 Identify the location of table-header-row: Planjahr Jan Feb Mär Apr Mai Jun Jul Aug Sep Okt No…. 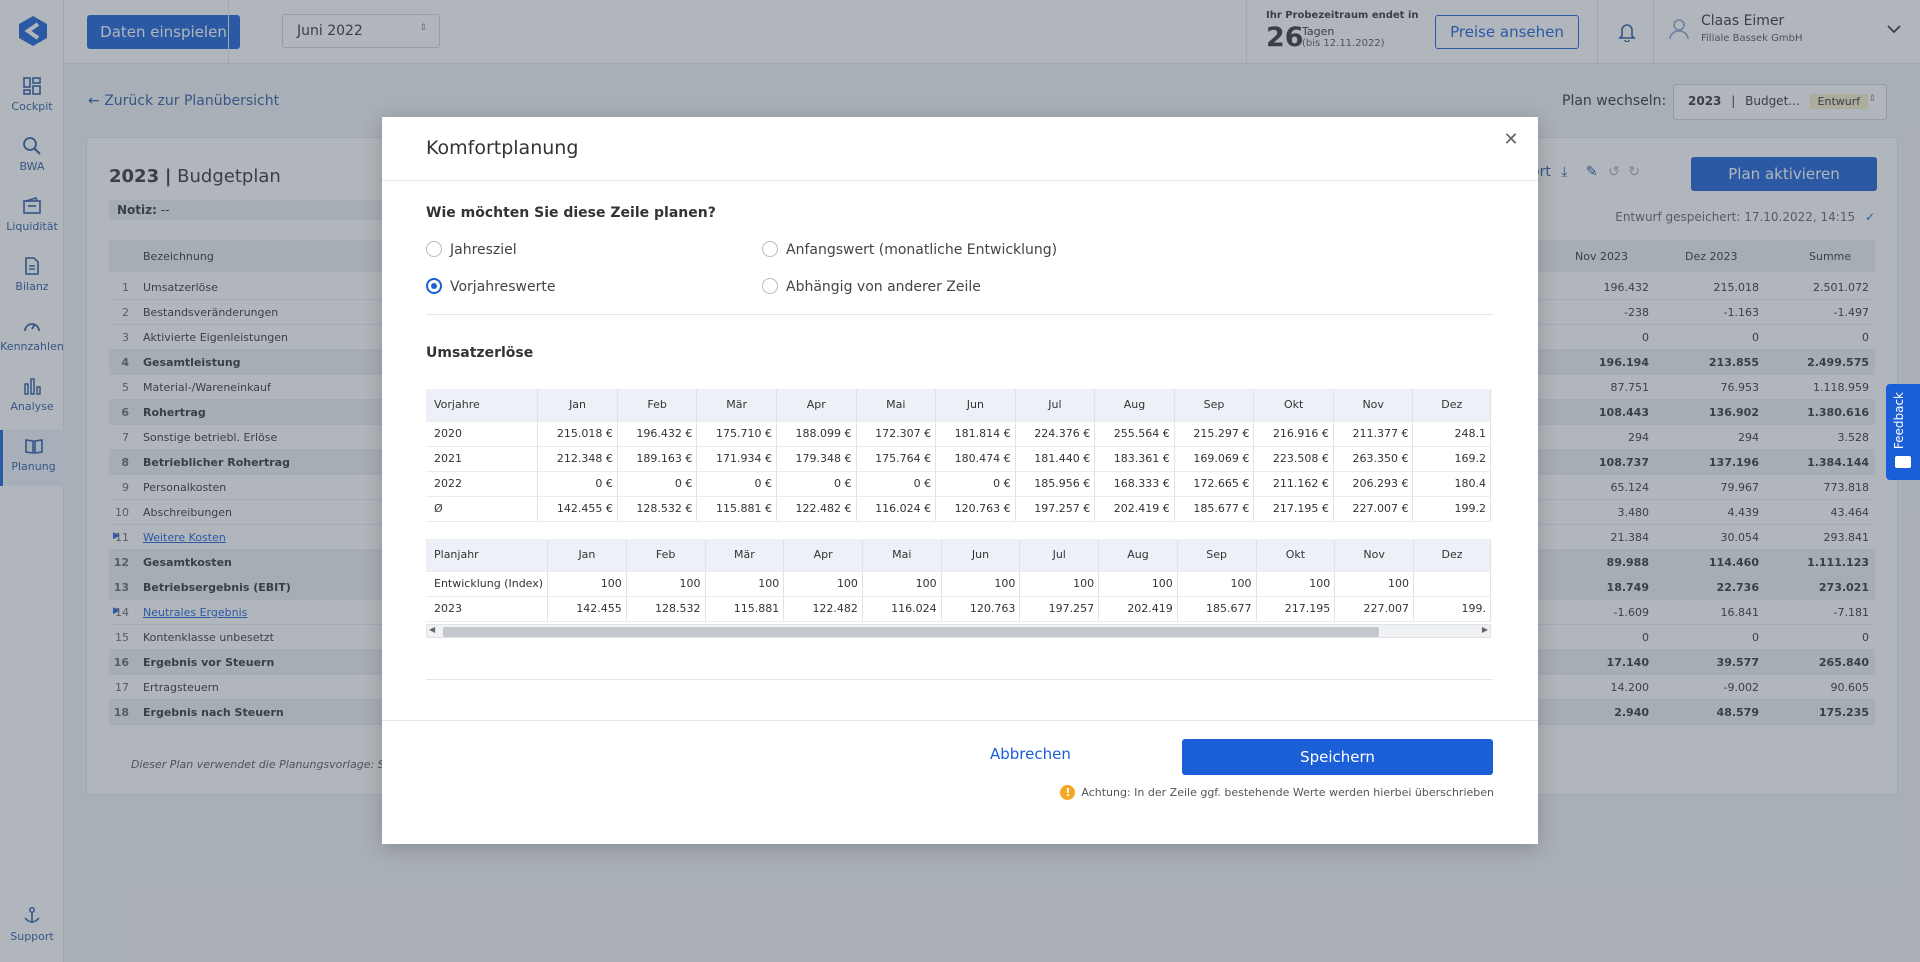
(958, 555).